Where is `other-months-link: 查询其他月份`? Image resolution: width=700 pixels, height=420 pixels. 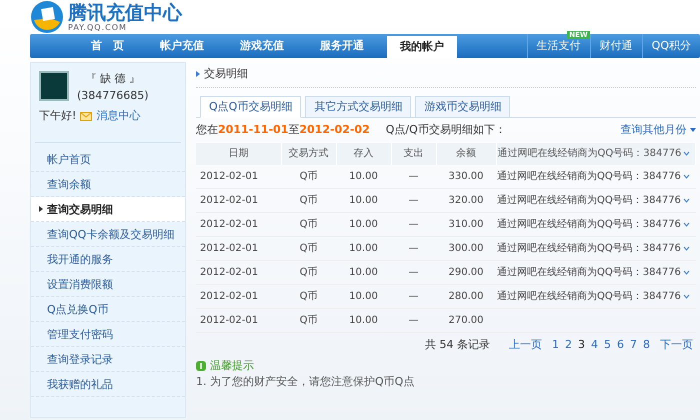 other-months-link: 查询其他月份 is located at coordinates (658, 130).